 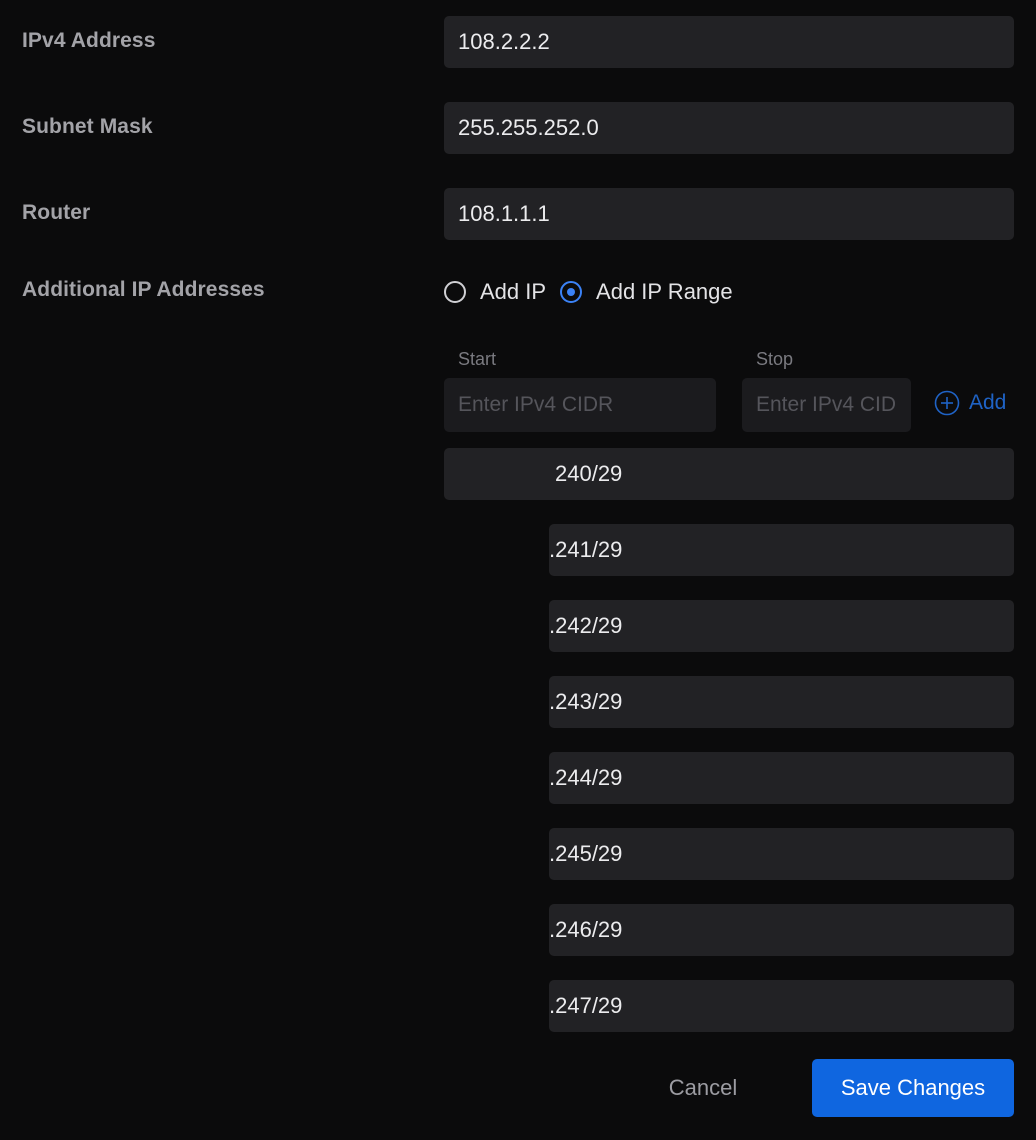 What do you see at coordinates (781, 1006) in the screenshot?
I see `ip-range-entry: .247/29` at bounding box center [781, 1006].